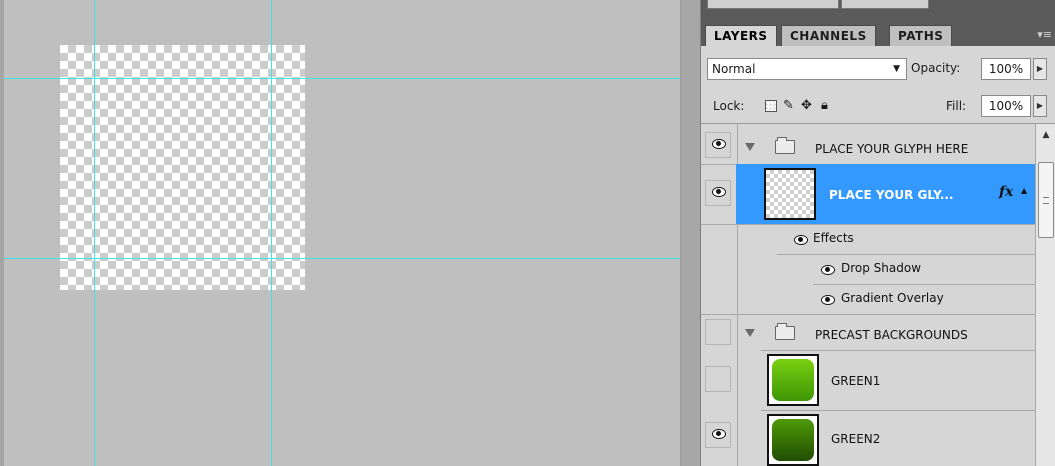 This screenshot has height=466, width=1055. What do you see at coordinates (1024, 190) in the screenshot?
I see `collapse-effects-icon: ▲` at bounding box center [1024, 190].